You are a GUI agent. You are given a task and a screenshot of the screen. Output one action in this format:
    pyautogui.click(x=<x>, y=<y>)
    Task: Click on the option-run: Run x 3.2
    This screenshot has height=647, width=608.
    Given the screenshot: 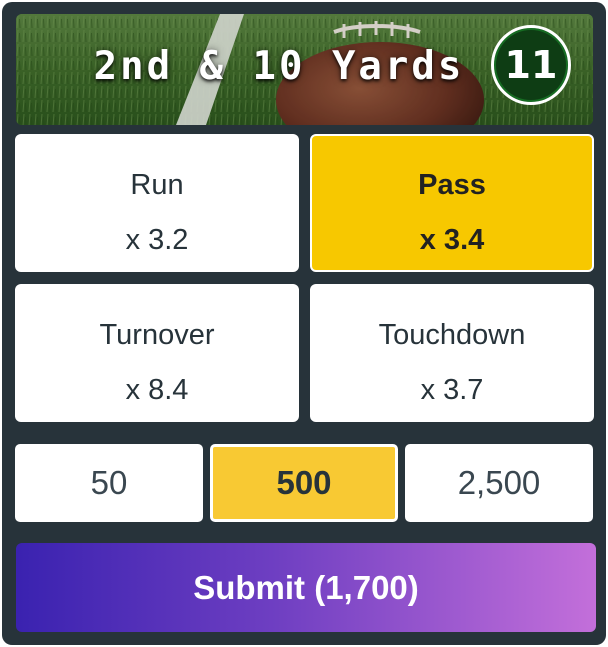 What is the action you would take?
    pyautogui.click(x=157, y=203)
    